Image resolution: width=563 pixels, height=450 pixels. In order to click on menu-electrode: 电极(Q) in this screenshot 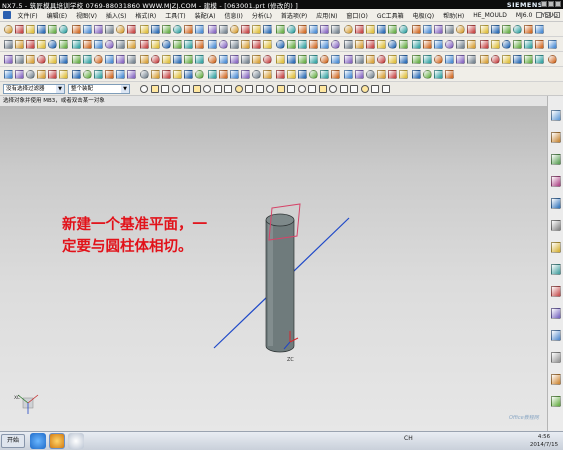, I will do `click(423, 15)`.